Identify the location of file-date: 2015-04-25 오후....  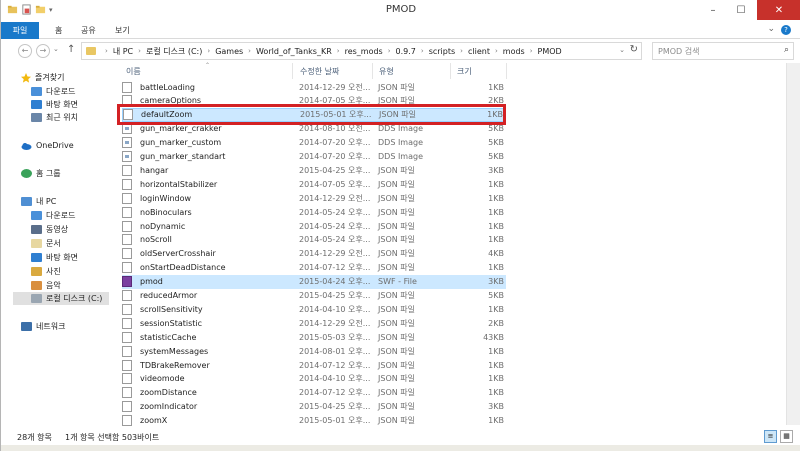
(335, 407).